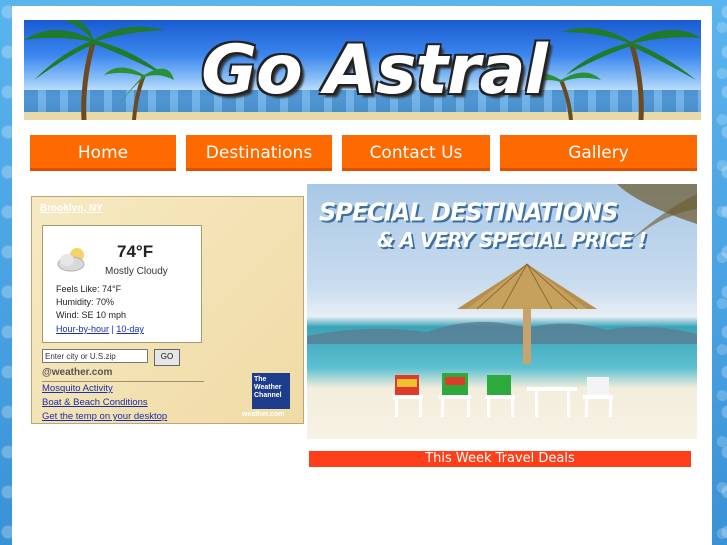 This screenshot has width=727, height=545. What do you see at coordinates (468, 212) in the screenshot?
I see `promo-headline: SPECIAL DESTINATIONS` at bounding box center [468, 212].